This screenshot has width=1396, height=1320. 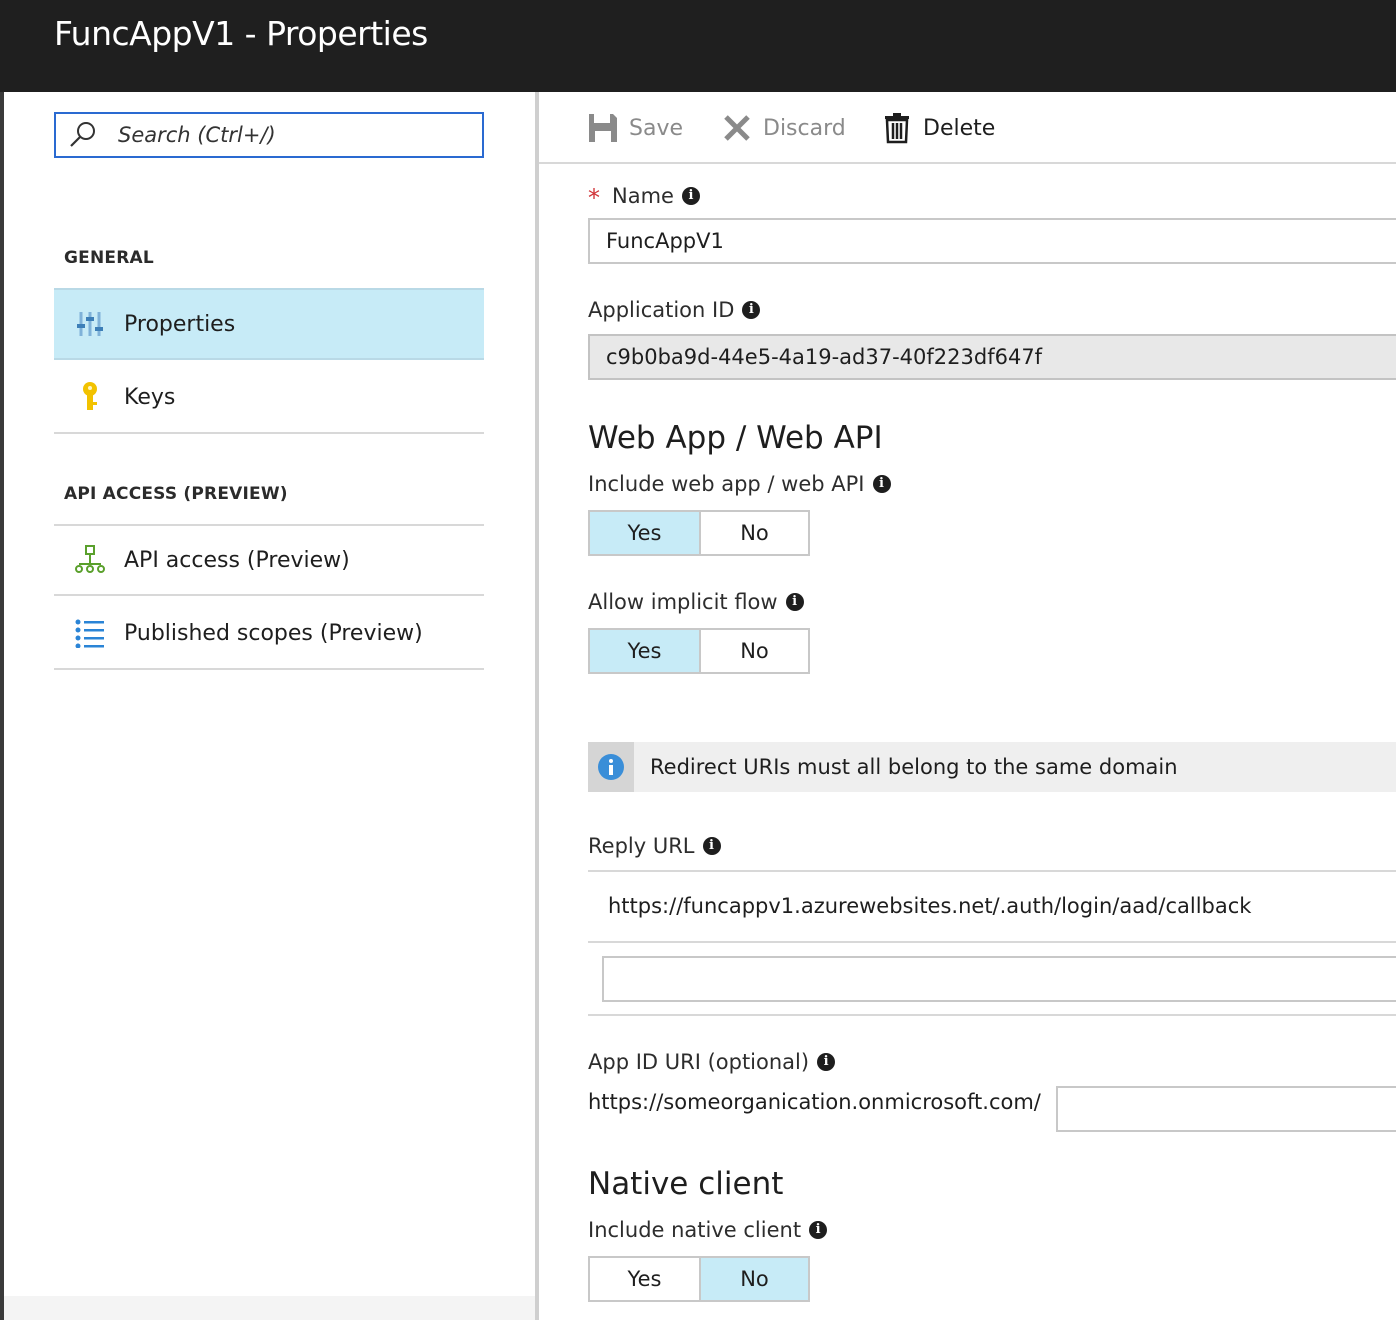 What do you see at coordinates (699, 1062) in the screenshot?
I see `appid-uri-label: App ID URI (optional)` at bounding box center [699, 1062].